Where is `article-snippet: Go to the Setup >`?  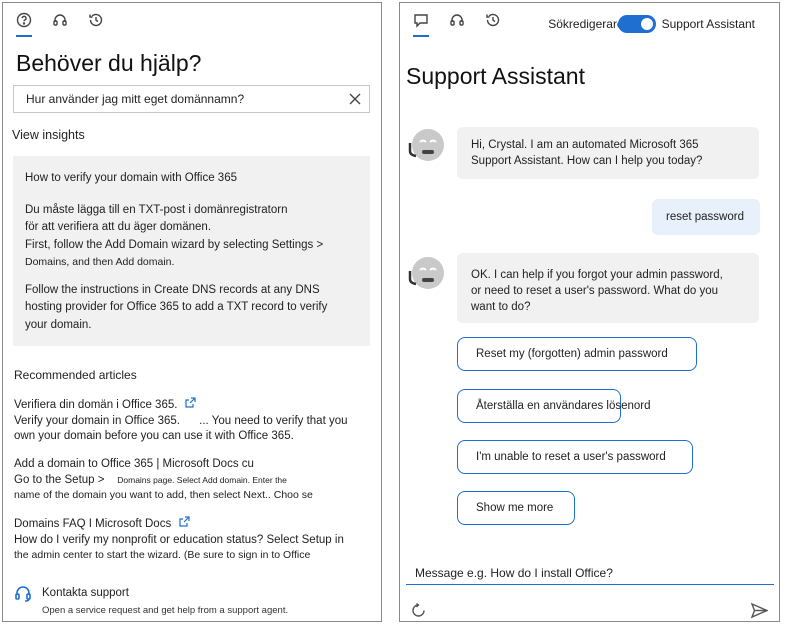 article-snippet: Go to the Setup > is located at coordinates (59, 479).